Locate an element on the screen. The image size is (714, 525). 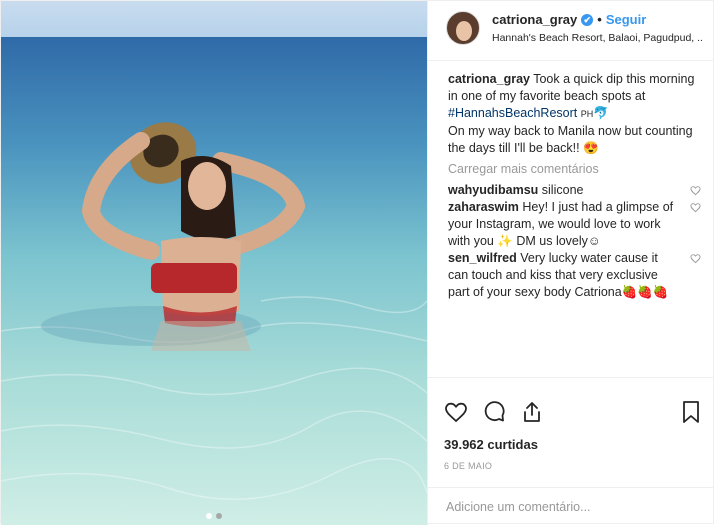
comment-icon is located at coordinates (494, 412).